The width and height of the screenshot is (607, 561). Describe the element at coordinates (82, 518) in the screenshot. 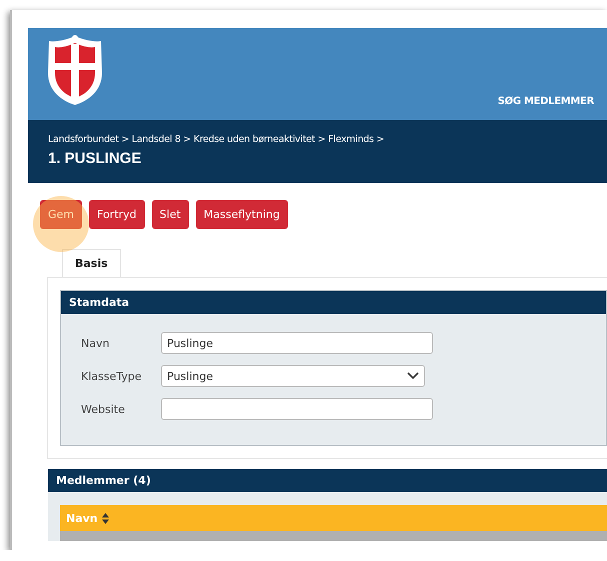

I see `column-label: Navn` at that location.